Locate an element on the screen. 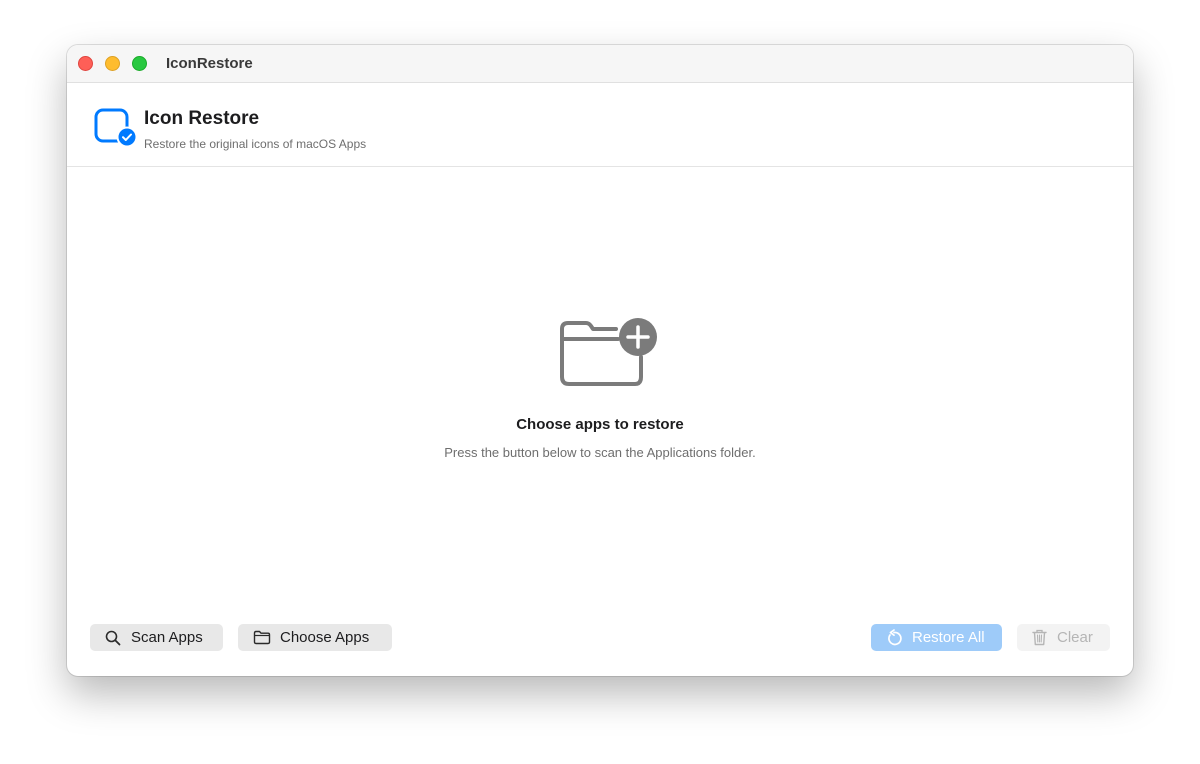 This screenshot has width=1200, height=764. close-window-button is located at coordinates (85, 63).